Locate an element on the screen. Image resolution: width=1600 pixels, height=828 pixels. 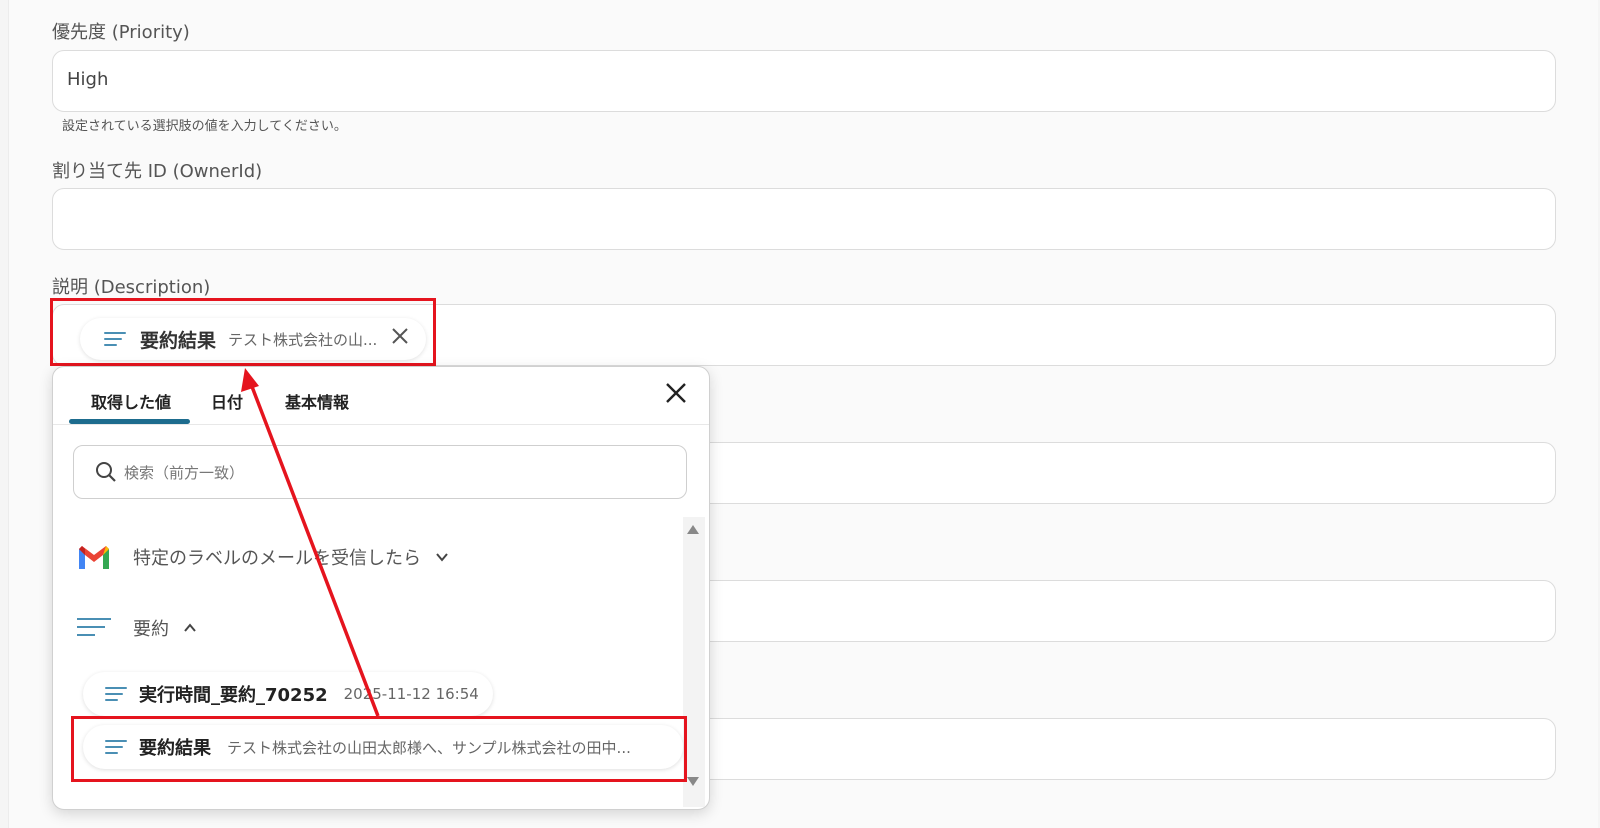
priority-hint: 設定されている選択肢の値を入力してください。 is located at coordinates (204, 126).